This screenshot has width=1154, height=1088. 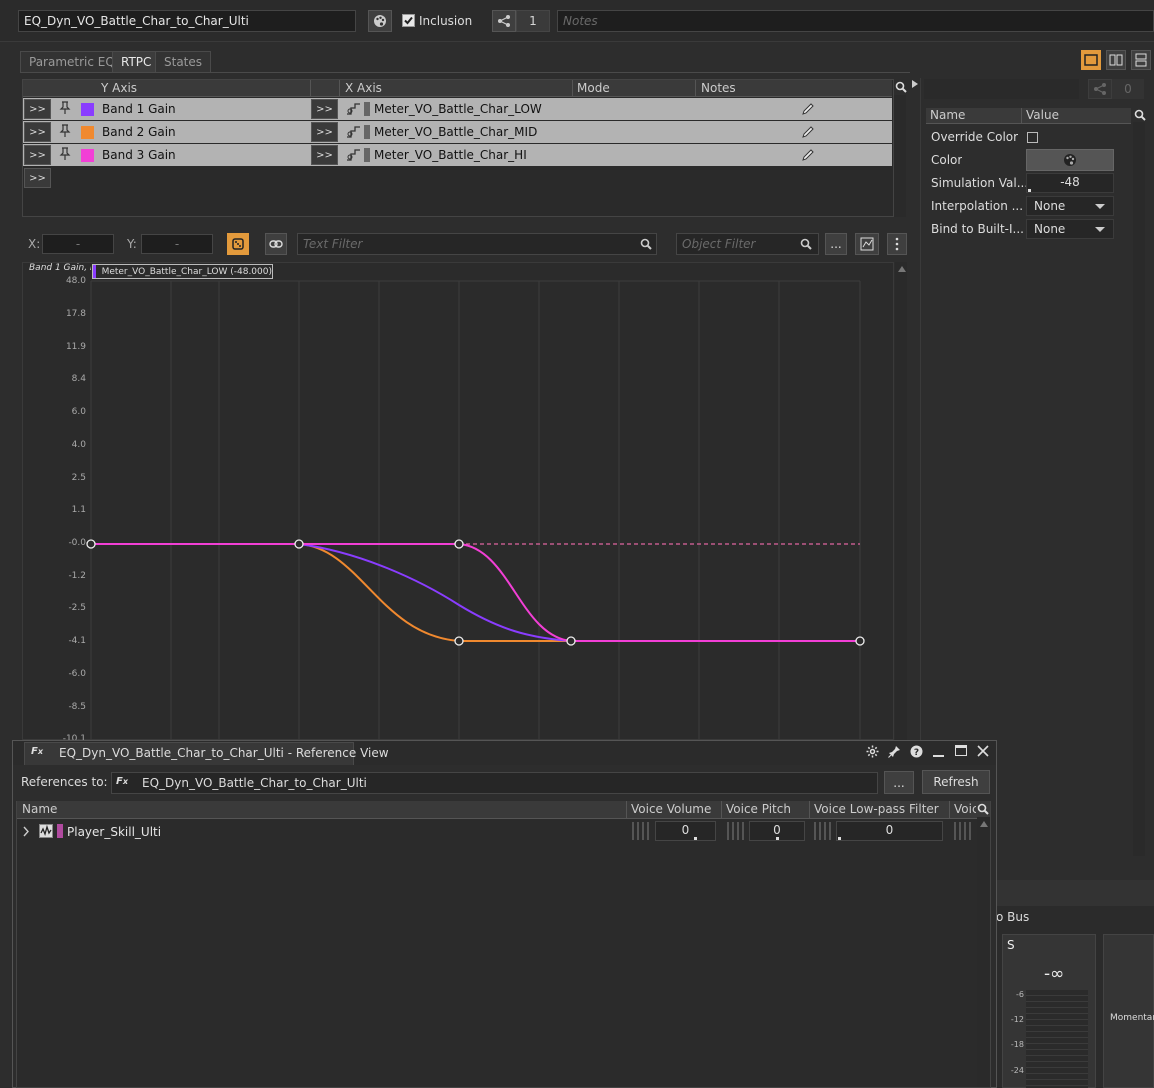 What do you see at coordinates (367, 155) in the screenshot?
I see `x-axis-color` at bounding box center [367, 155].